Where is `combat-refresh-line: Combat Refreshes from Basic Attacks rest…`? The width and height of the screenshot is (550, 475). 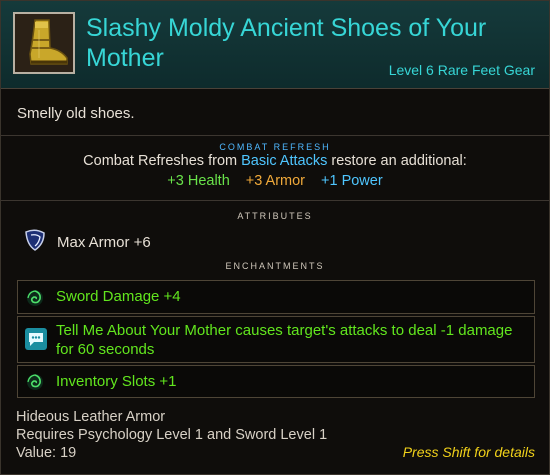
combat-refresh-line: Combat Refreshes from Basic Attacks rest… is located at coordinates (275, 161).